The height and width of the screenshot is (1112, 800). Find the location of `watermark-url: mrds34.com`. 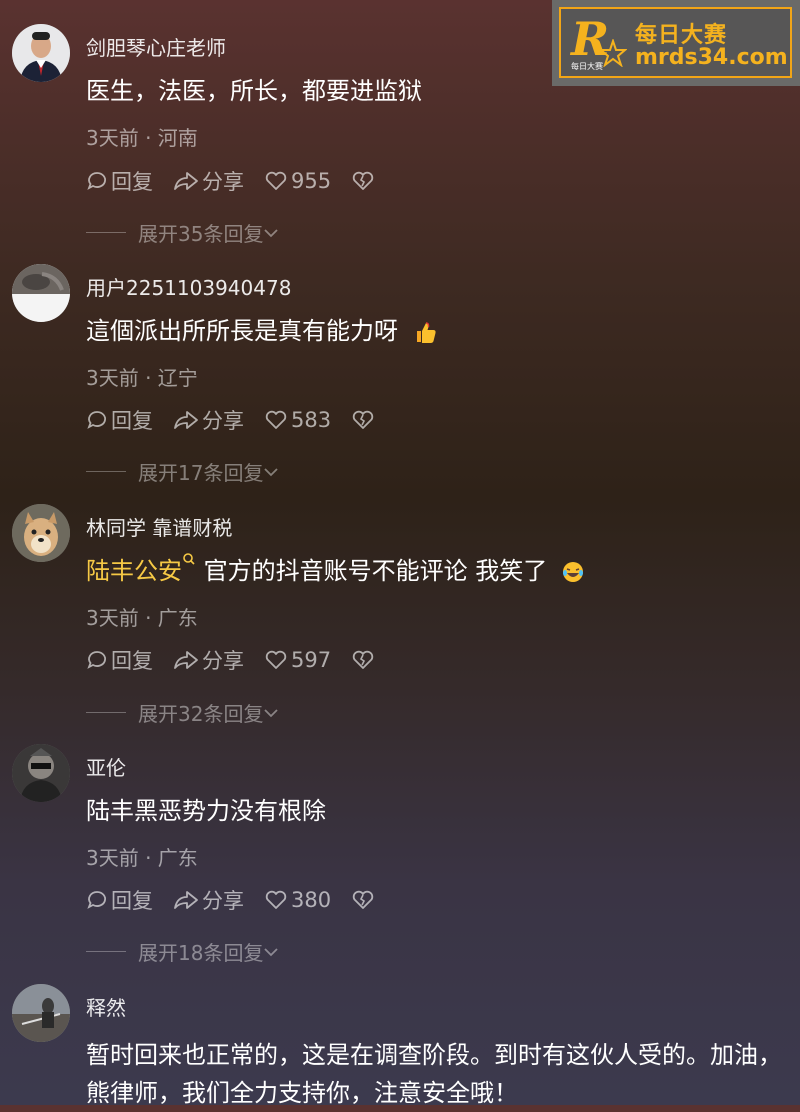

watermark-url: mrds34.com is located at coordinates (711, 57).